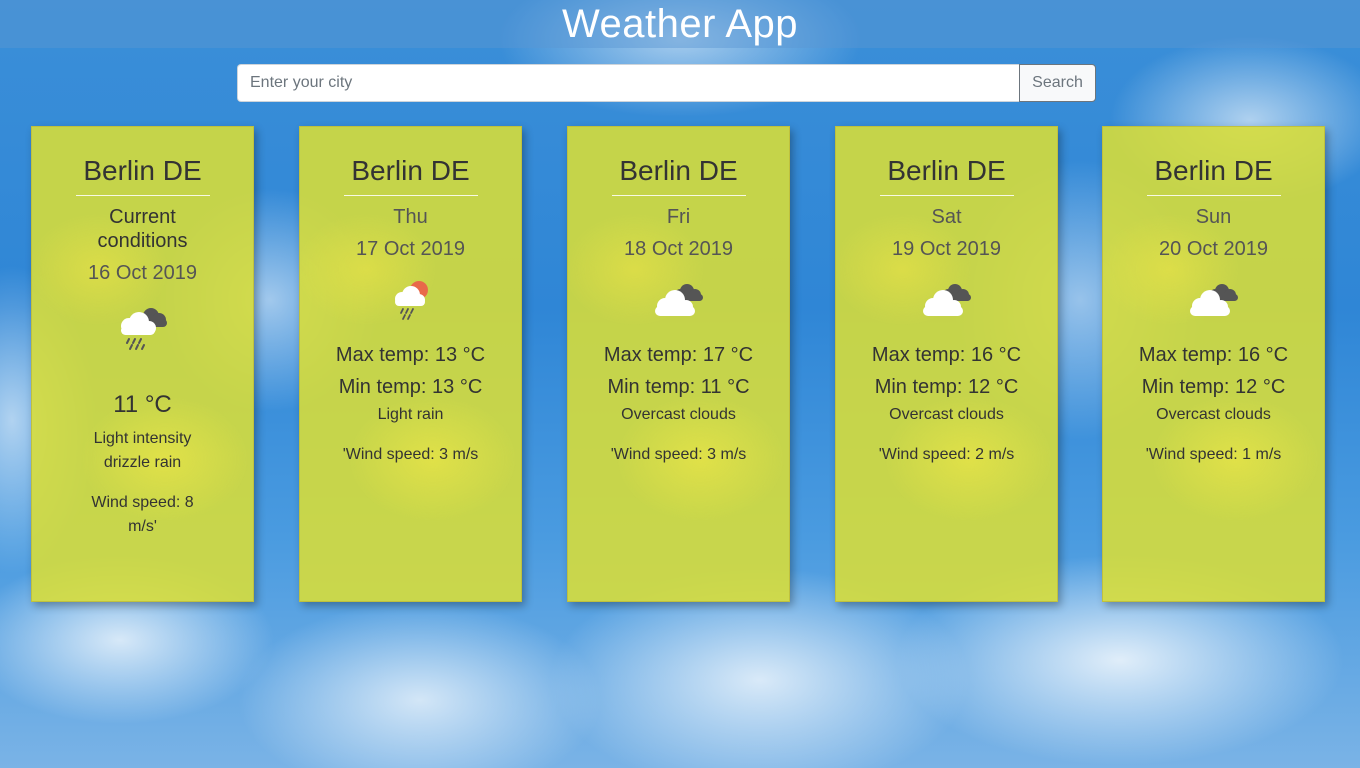 Image resolution: width=1360 pixels, height=768 pixels. I want to click on app-header: Weather App, so click(680, 24).